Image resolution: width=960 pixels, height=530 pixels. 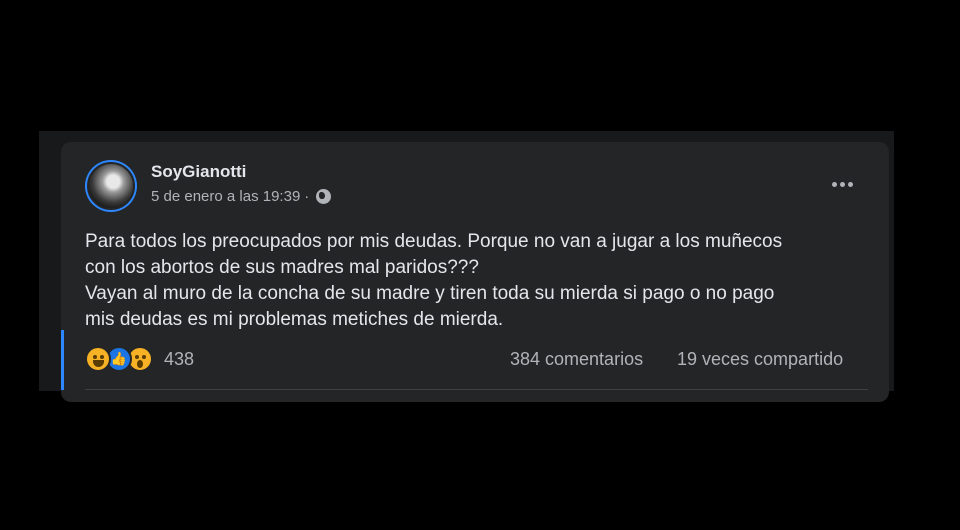 I want to click on post-meta: 5 de enero a las 19:39 ·, so click(x=241, y=196).